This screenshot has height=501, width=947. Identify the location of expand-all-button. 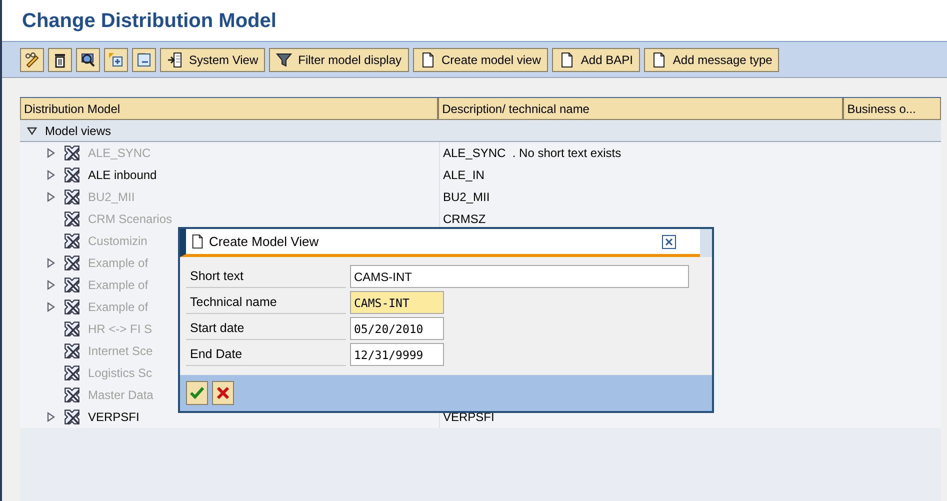
(116, 60).